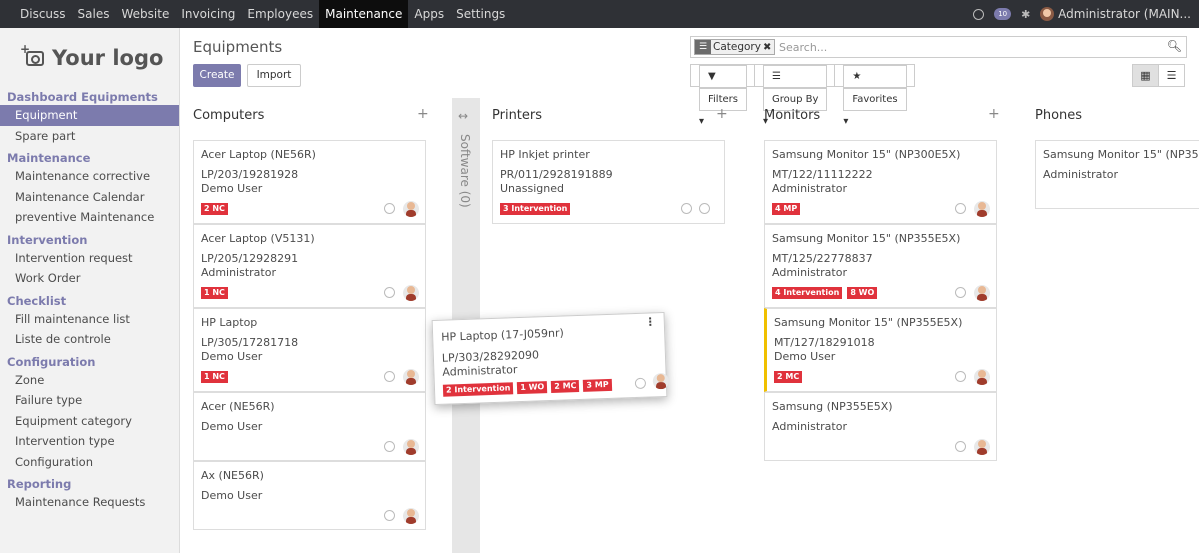 The image size is (1199, 553). Describe the element at coordinates (704, 208) in the screenshot. I see `camera-icon` at that location.